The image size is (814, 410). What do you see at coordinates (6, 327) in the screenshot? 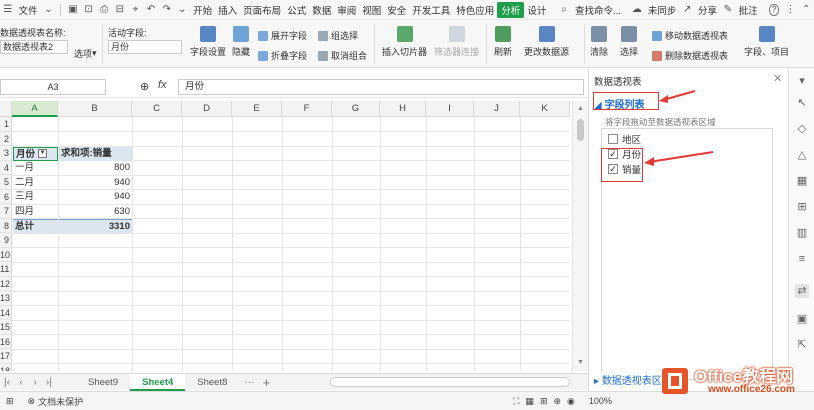
I see `row-header-15: 15` at bounding box center [6, 327].